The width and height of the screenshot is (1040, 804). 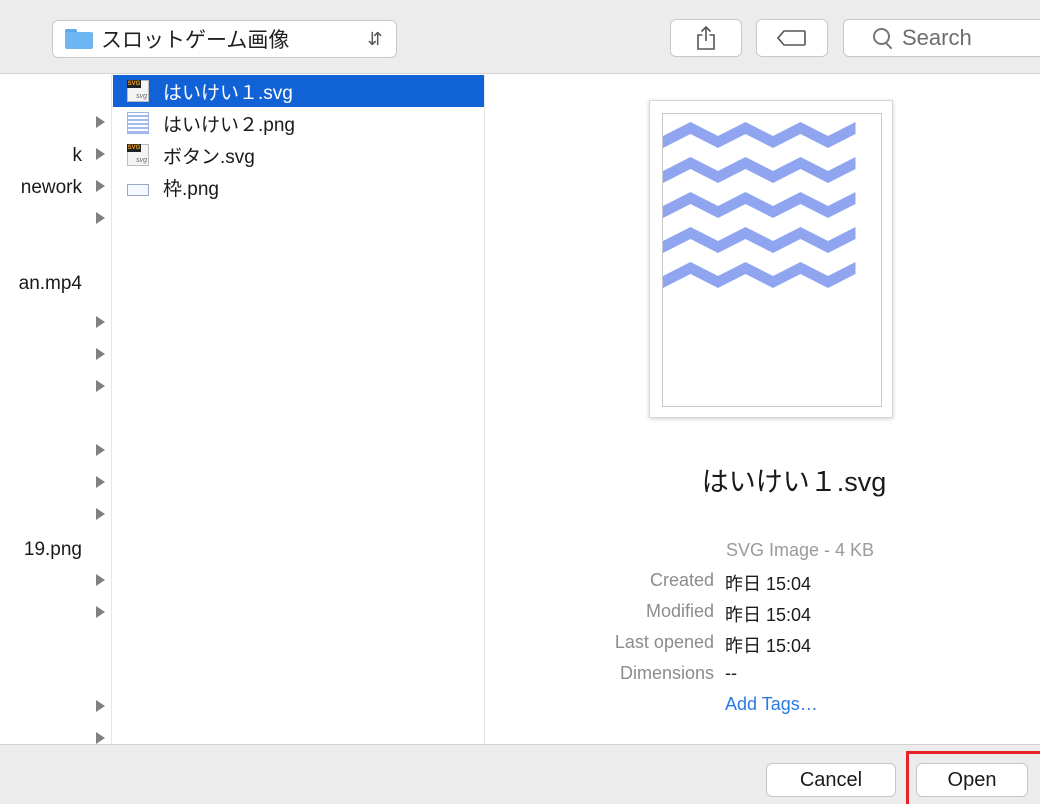 What do you see at coordinates (55, 155) in the screenshot?
I see `parent-list-item: k` at bounding box center [55, 155].